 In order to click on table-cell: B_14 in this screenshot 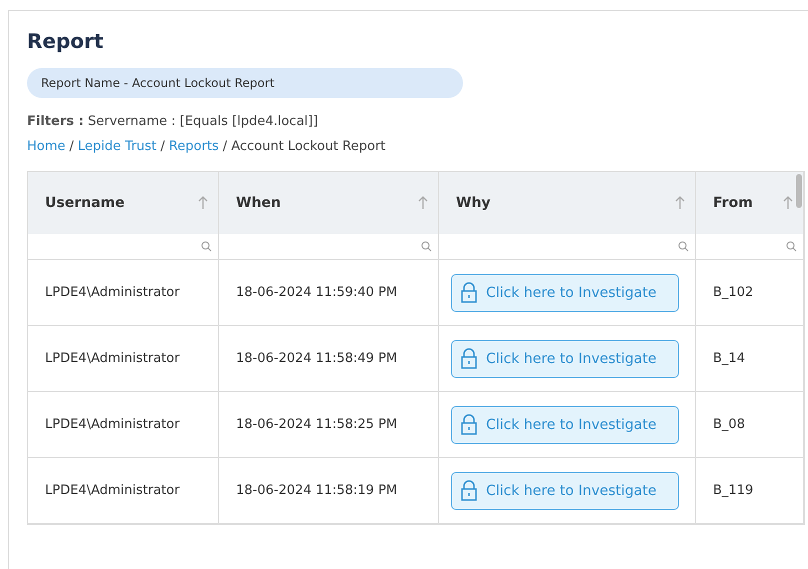, I will do `click(750, 359)`.